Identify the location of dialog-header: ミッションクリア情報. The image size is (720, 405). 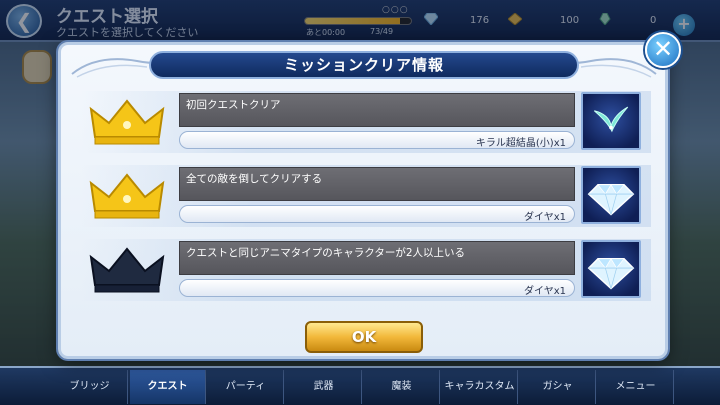
(364, 65).